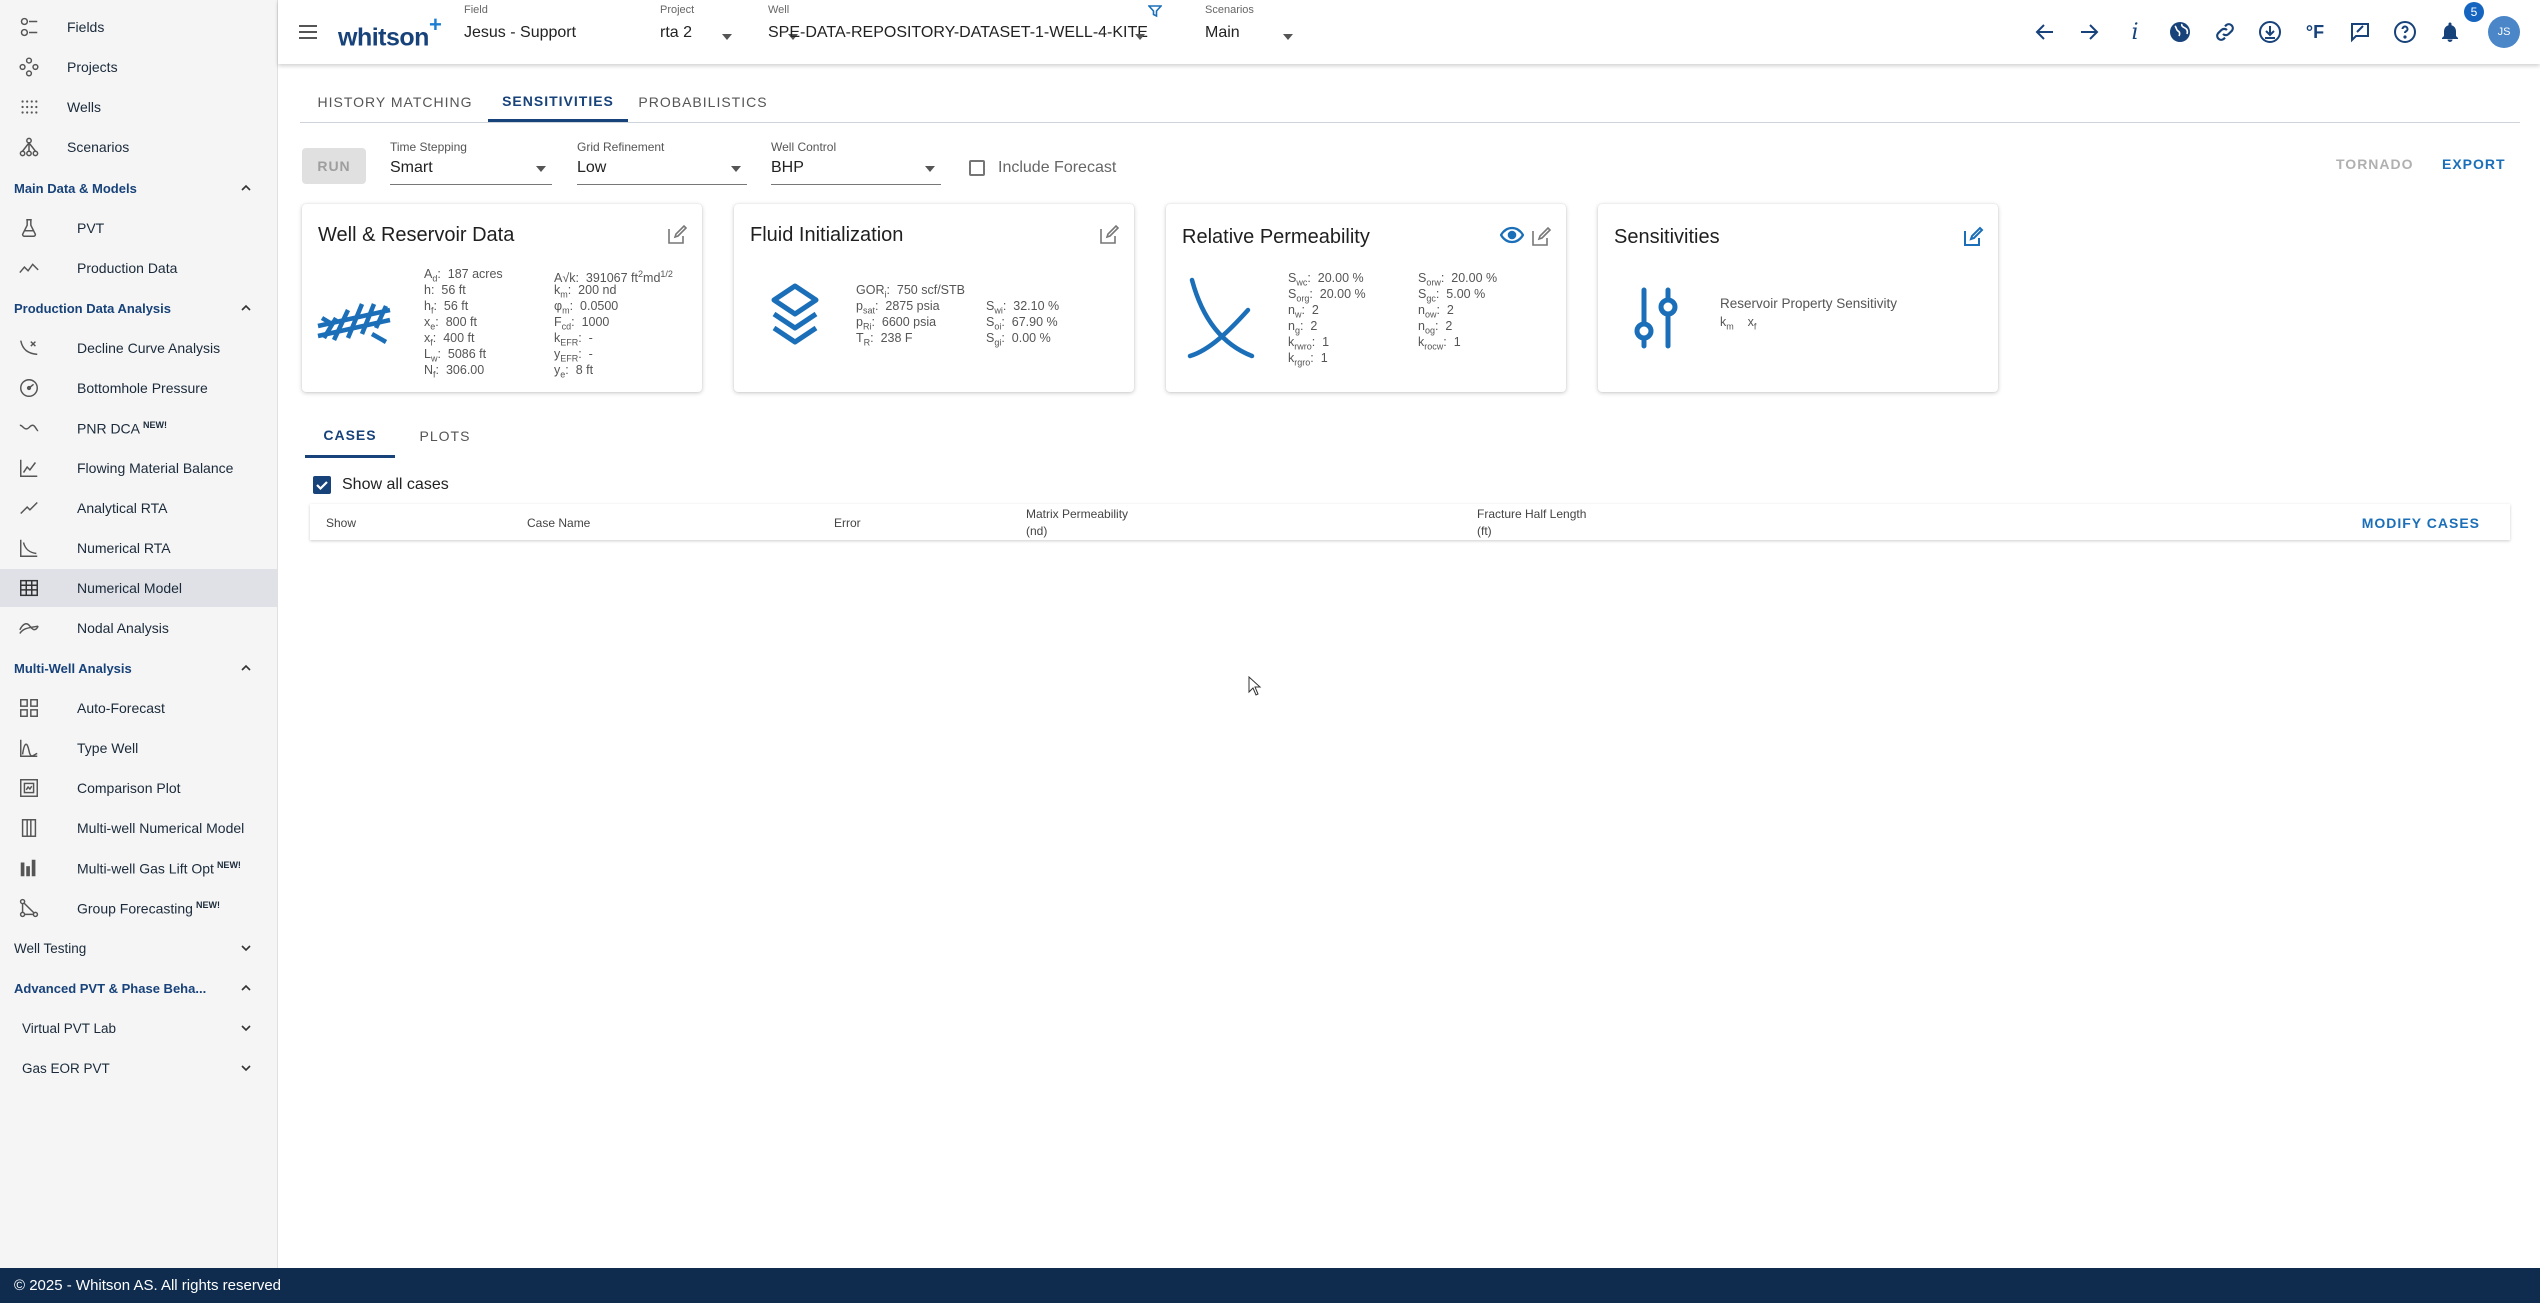  Describe the element at coordinates (2135, 32) in the screenshot. I see `info-icon: i` at that location.